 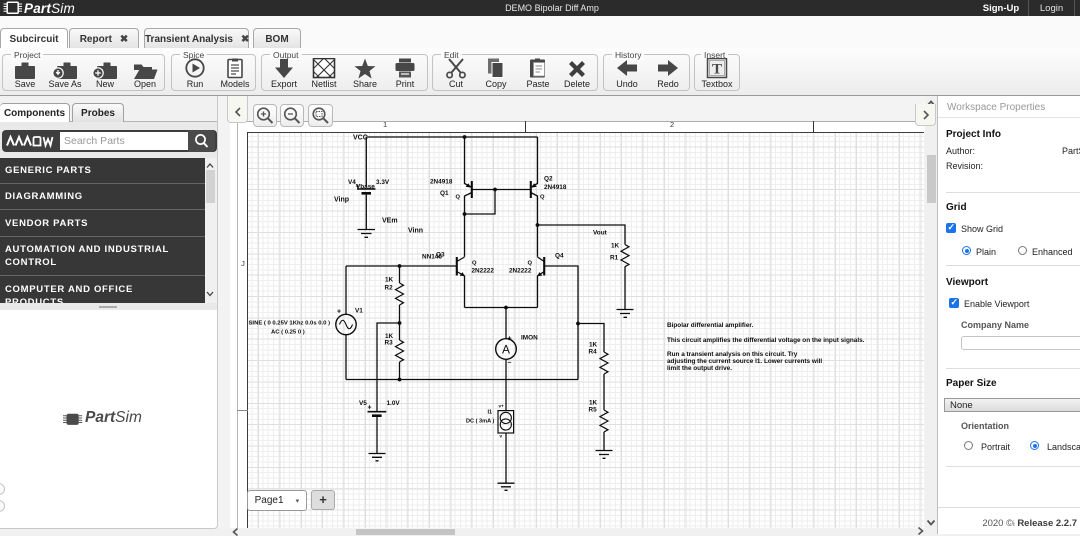 What do you see at coordinates (290, 324) in the screenshot?
I see `svg-text: SINE ( 0 0.25V 1Khz 0.0s 0.0 )` at bounding box center [290, 324].